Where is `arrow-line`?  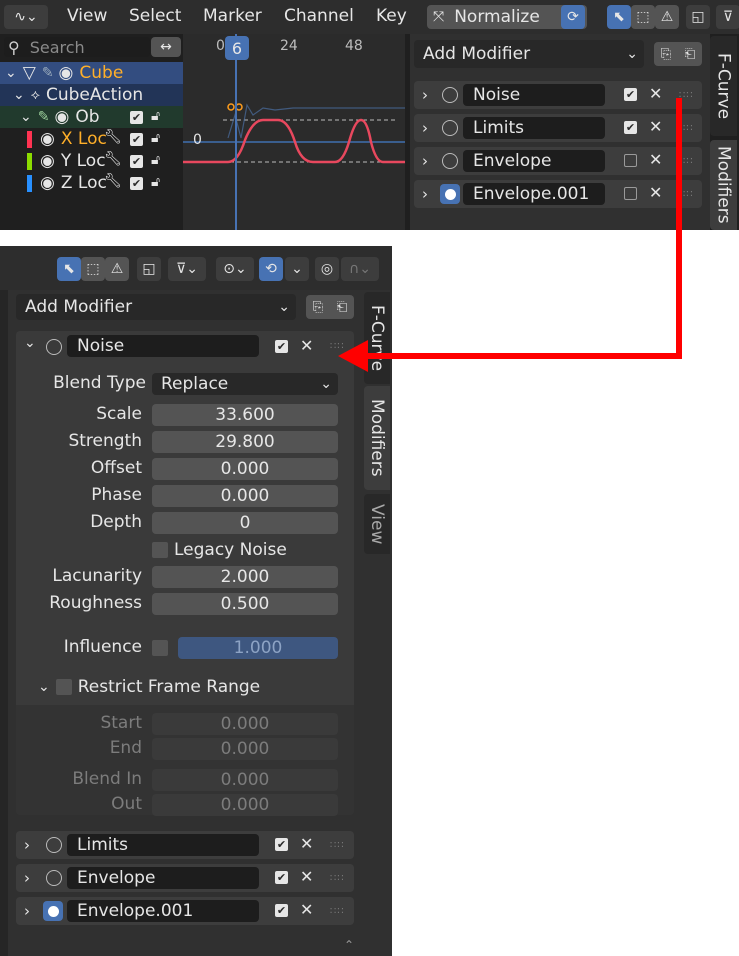 arrow-line is located at coordinates (521, 228).